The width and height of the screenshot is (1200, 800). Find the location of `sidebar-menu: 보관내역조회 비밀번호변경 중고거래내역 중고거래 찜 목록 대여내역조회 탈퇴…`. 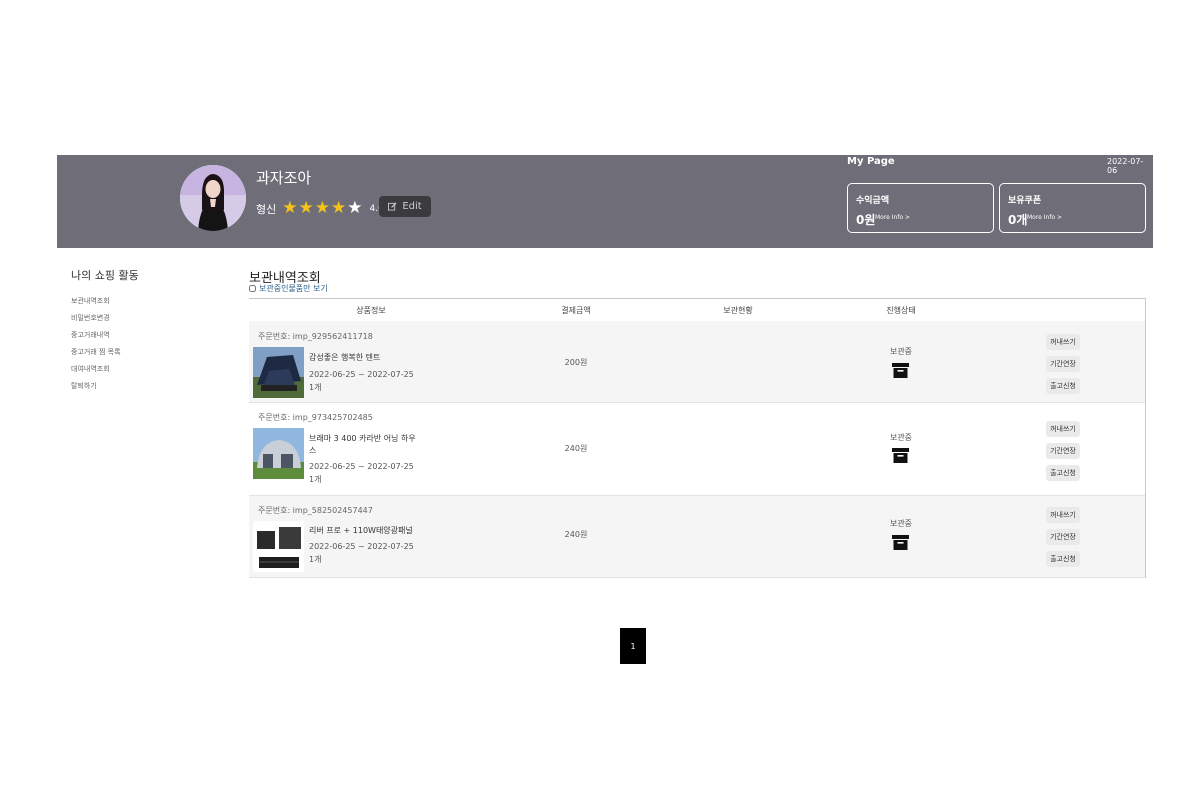

sidebar-menu: 보관내역조회 비밀번호변경 중고거래내역 중고거래 찜 목록 대여내역조회 탈퇴… is located at coordinates (96, 348).